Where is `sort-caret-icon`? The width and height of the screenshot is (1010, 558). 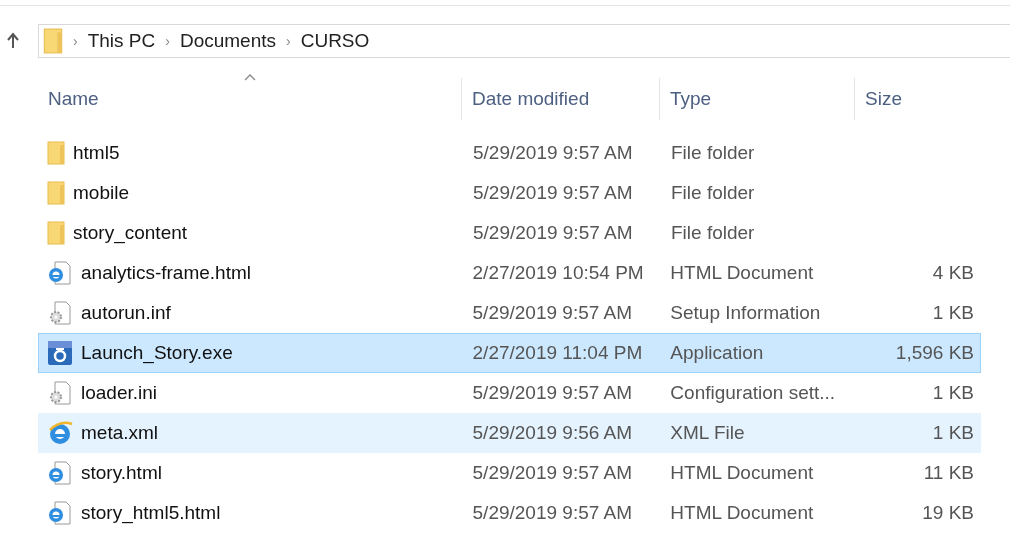
sort-caret-icon is located at coordinates (249, 77).